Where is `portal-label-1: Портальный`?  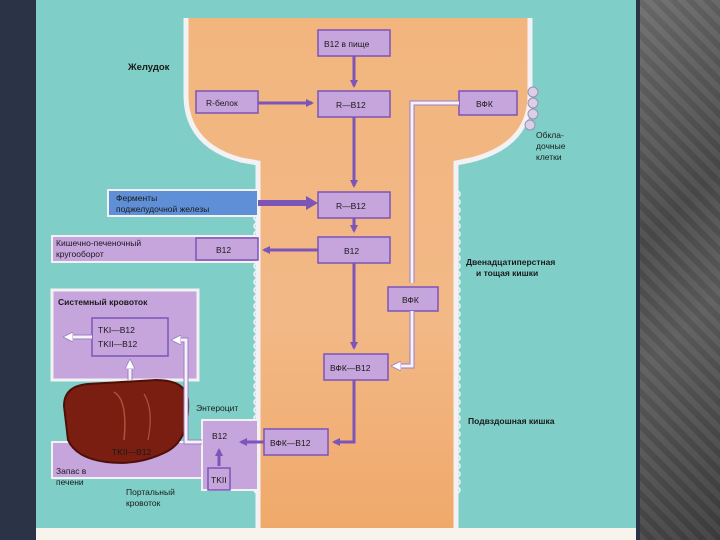 portal-label-1: Портальный is located at coordinates (150, 492).